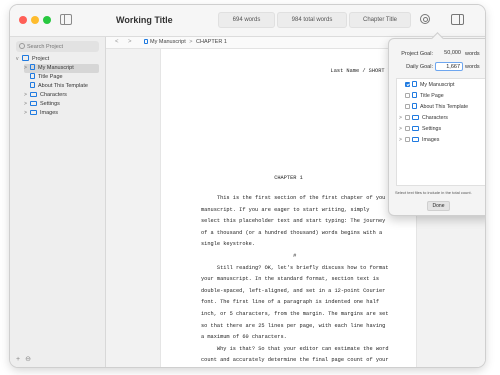 The height and width of the screenshot is (375, 500). What do you see at coordinates (437, 85) in the screenshot?
I see `target-item-label: My Manuscript` at bounding box center [437, 85].